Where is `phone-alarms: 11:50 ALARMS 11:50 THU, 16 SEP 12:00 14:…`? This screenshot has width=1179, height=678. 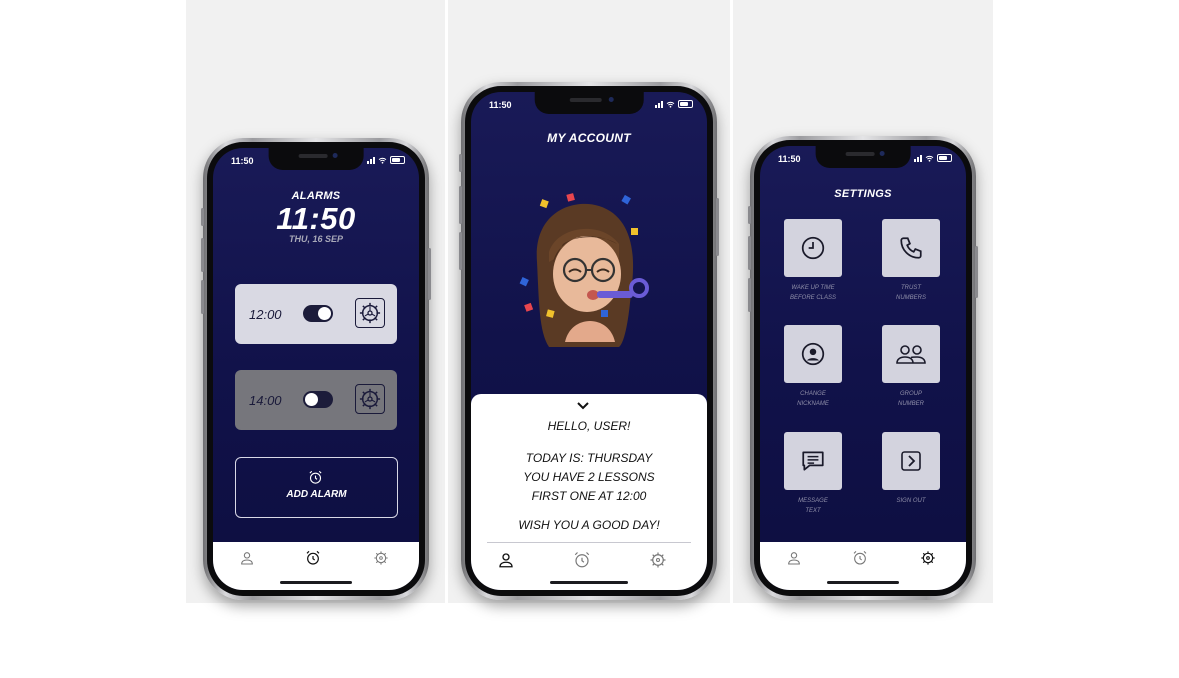
phone-alarms: 11:50 ALARMS 11:50 THU, 16 SEP 12:00 14:… is located at coordinates (316, 369).